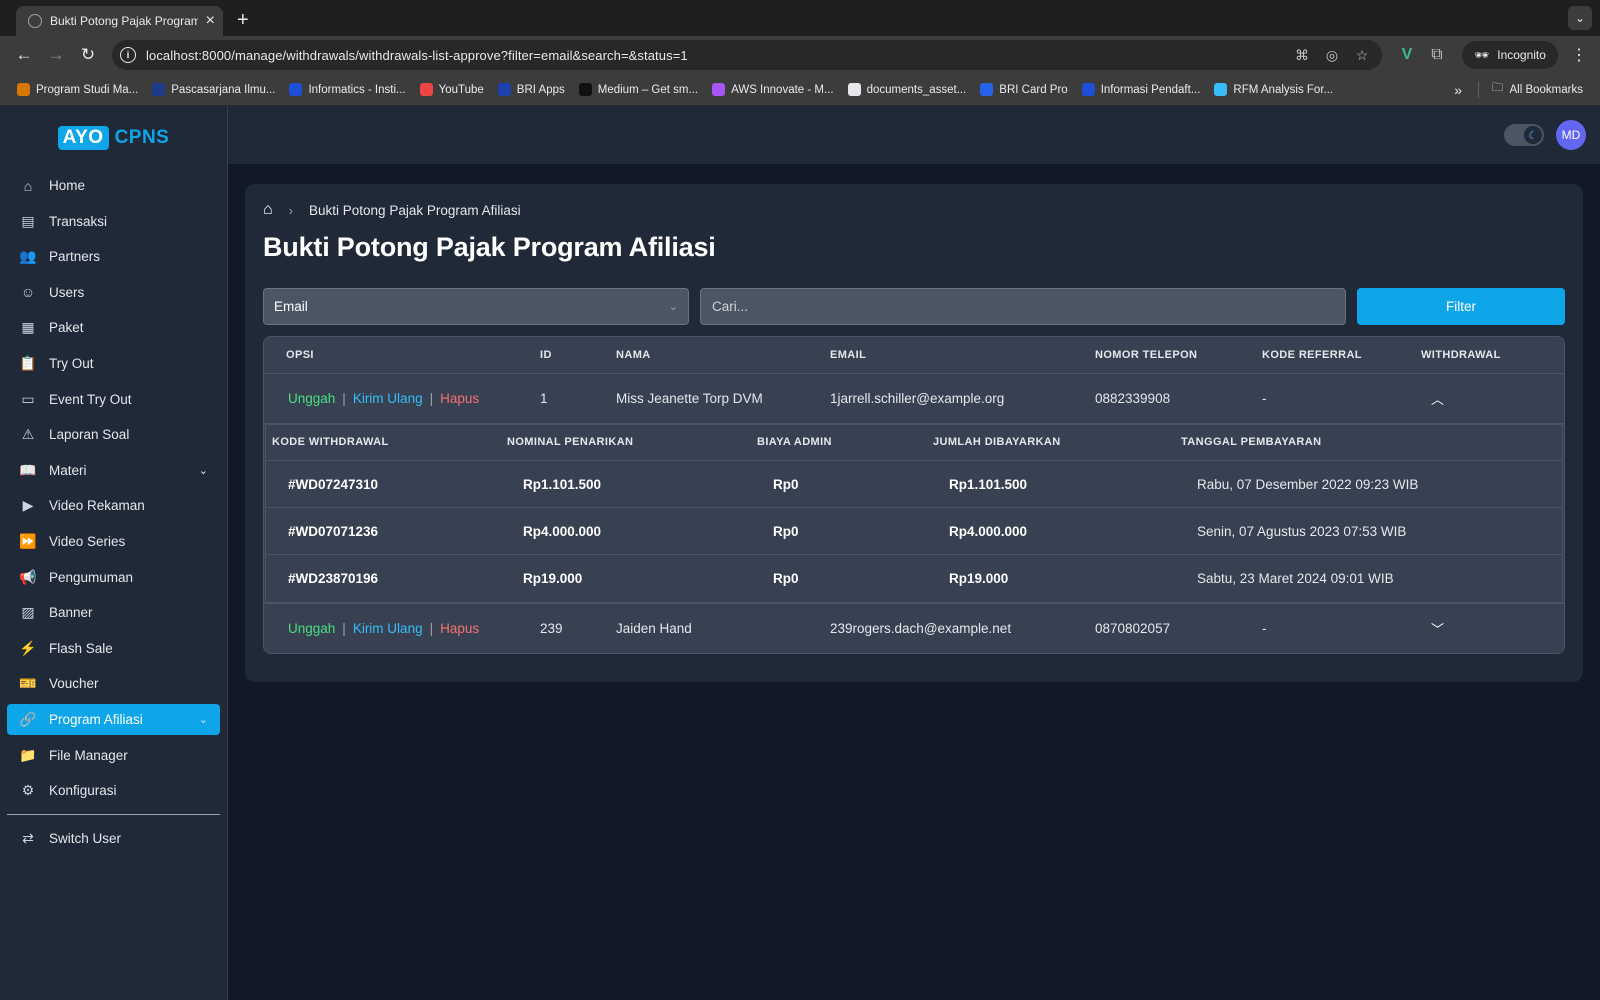  Describe the element at coordinates (1332, 55) in the screenshot. I see `eye-off-icon: ◎` at that location.